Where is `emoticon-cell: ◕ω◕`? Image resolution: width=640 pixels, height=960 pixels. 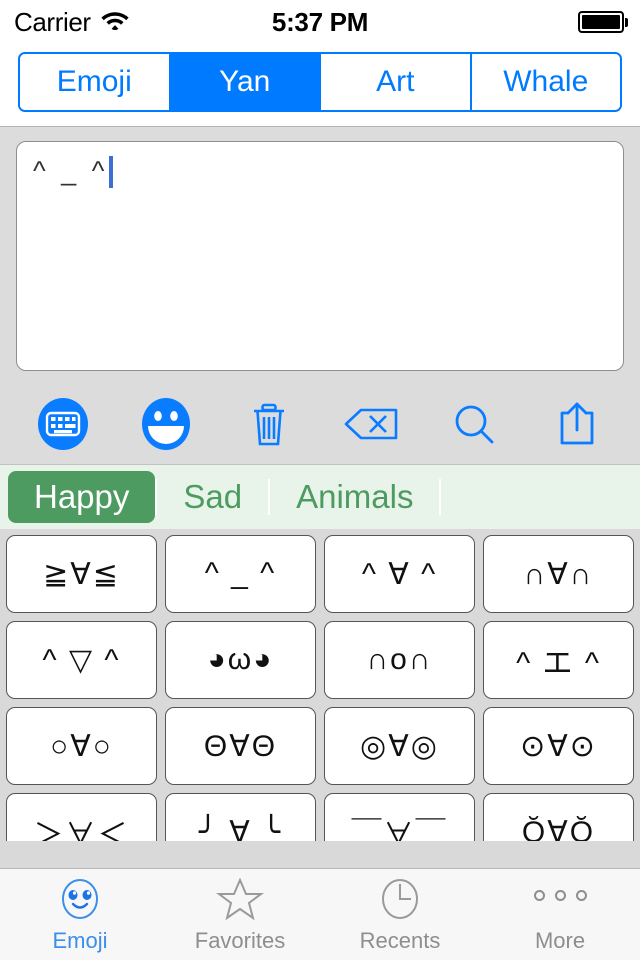 emoticon-cell: ◕ω◕ is located at coordinates (240, 660).